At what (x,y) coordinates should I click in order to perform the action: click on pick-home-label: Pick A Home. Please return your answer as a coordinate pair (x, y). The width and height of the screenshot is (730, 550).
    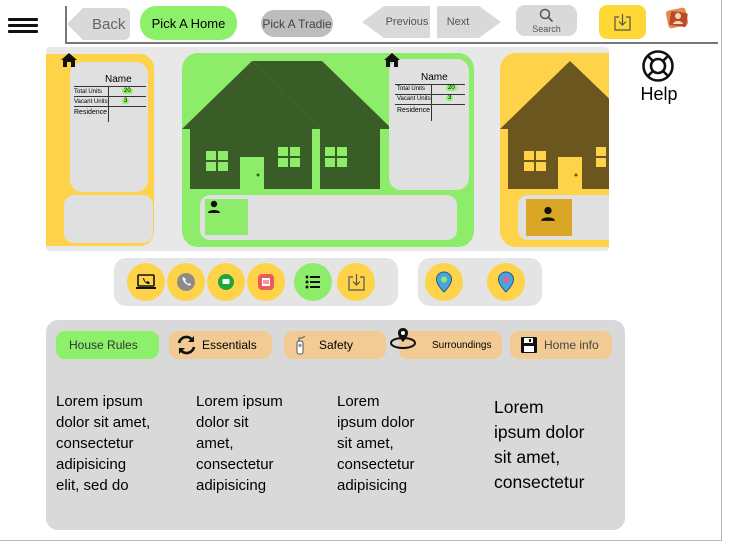
    Looking at the image, I should click on (188, 23).